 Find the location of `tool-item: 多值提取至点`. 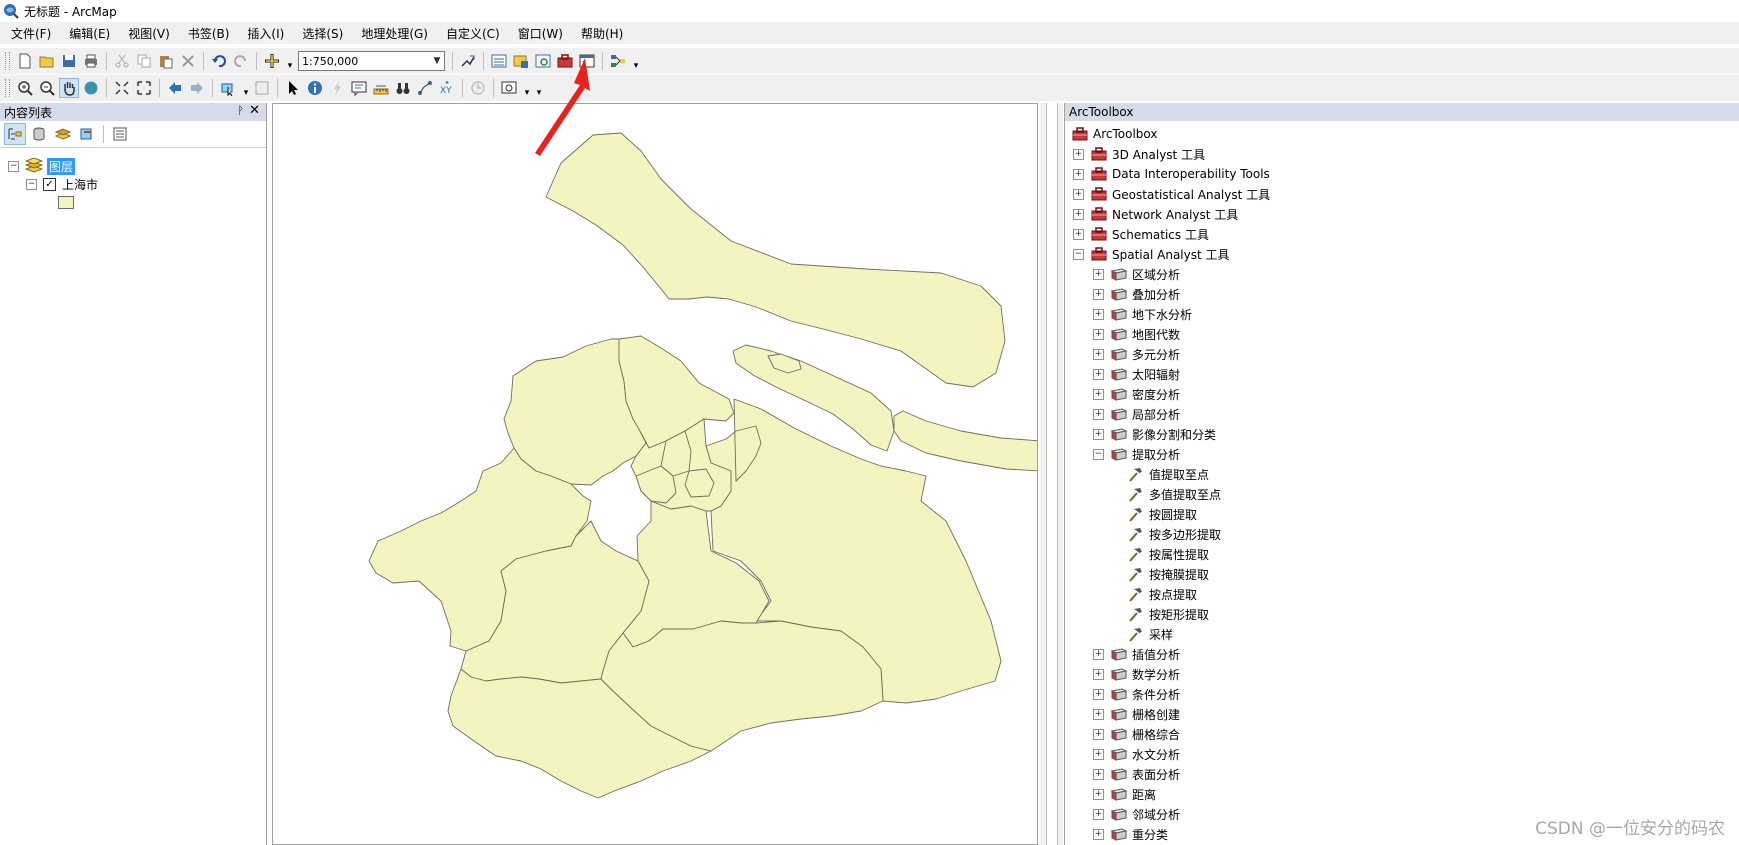

tool-item: 多值提取至点 is located at coordinates (1174, 494).